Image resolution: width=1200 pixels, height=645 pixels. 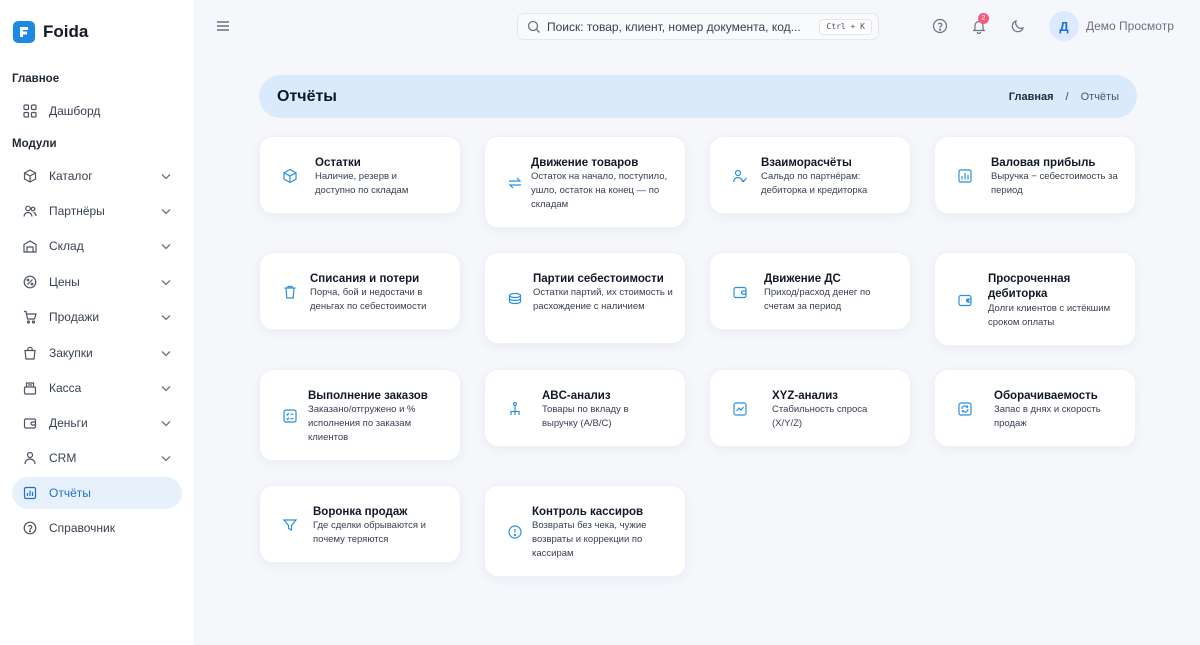 I want to click on users-icon, so click(x=30, y=211).